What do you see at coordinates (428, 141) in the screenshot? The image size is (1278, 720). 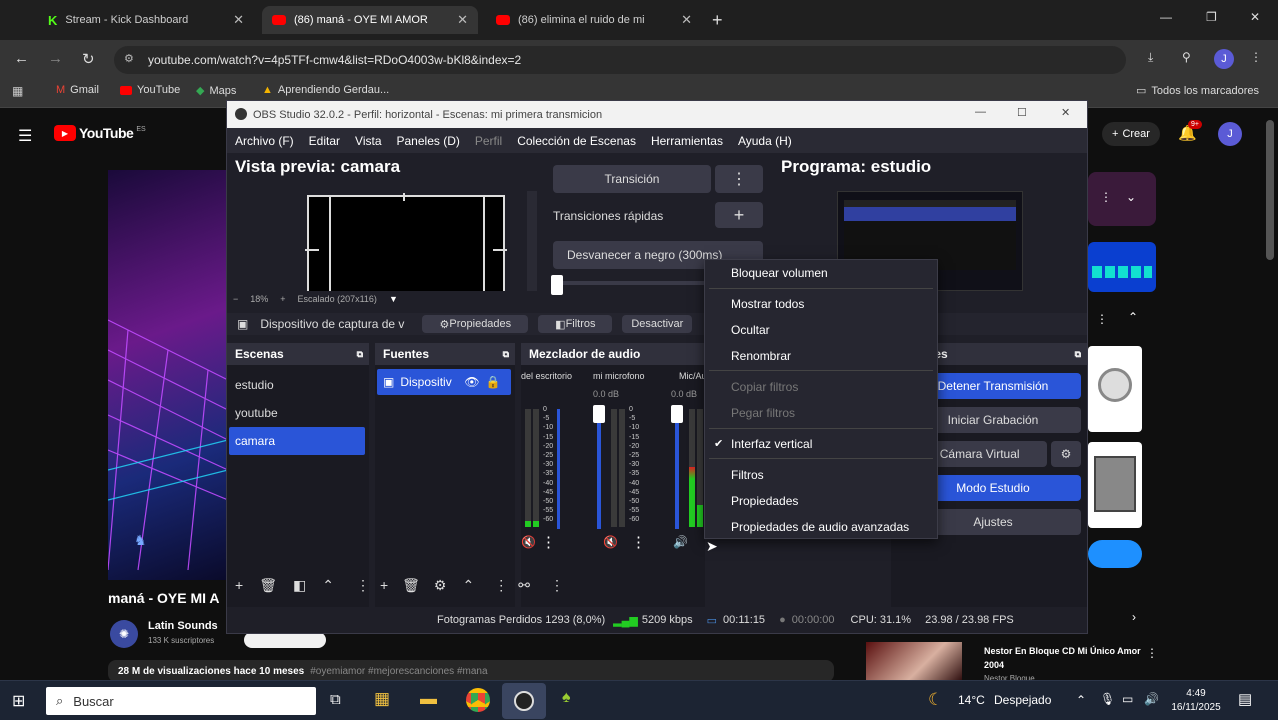 I see `menu-paneles: Paneles (D)` at bounding box center [428, 141].